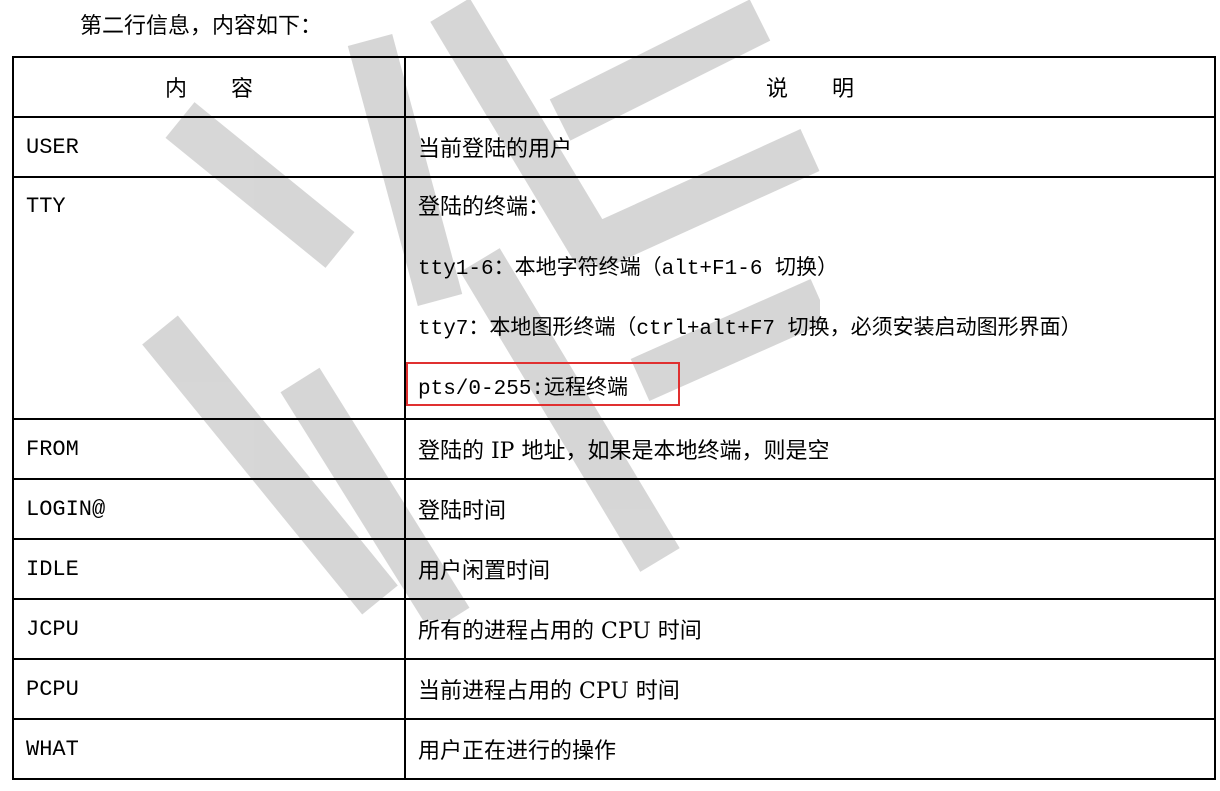 The width and height of the screenshot is (1220, 791). I want to click on row-desc: 登陆的 IP 地址，如果是本地终端，则是空, so click(810, 449).